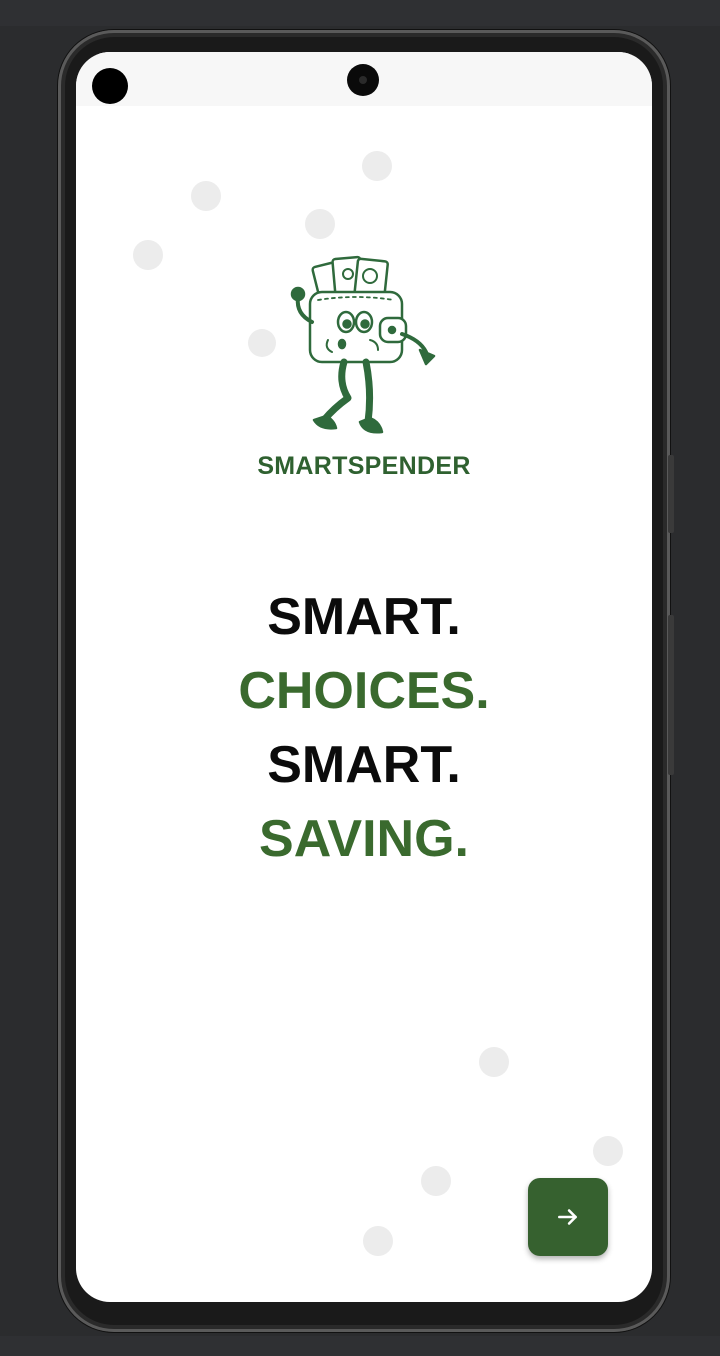 This screenshot has width=720, height=1356. What do you see at coordinates (364, 617) in the screenshot?
I see `tagline-line-1: SMART.` at bounding box center [364, 617].